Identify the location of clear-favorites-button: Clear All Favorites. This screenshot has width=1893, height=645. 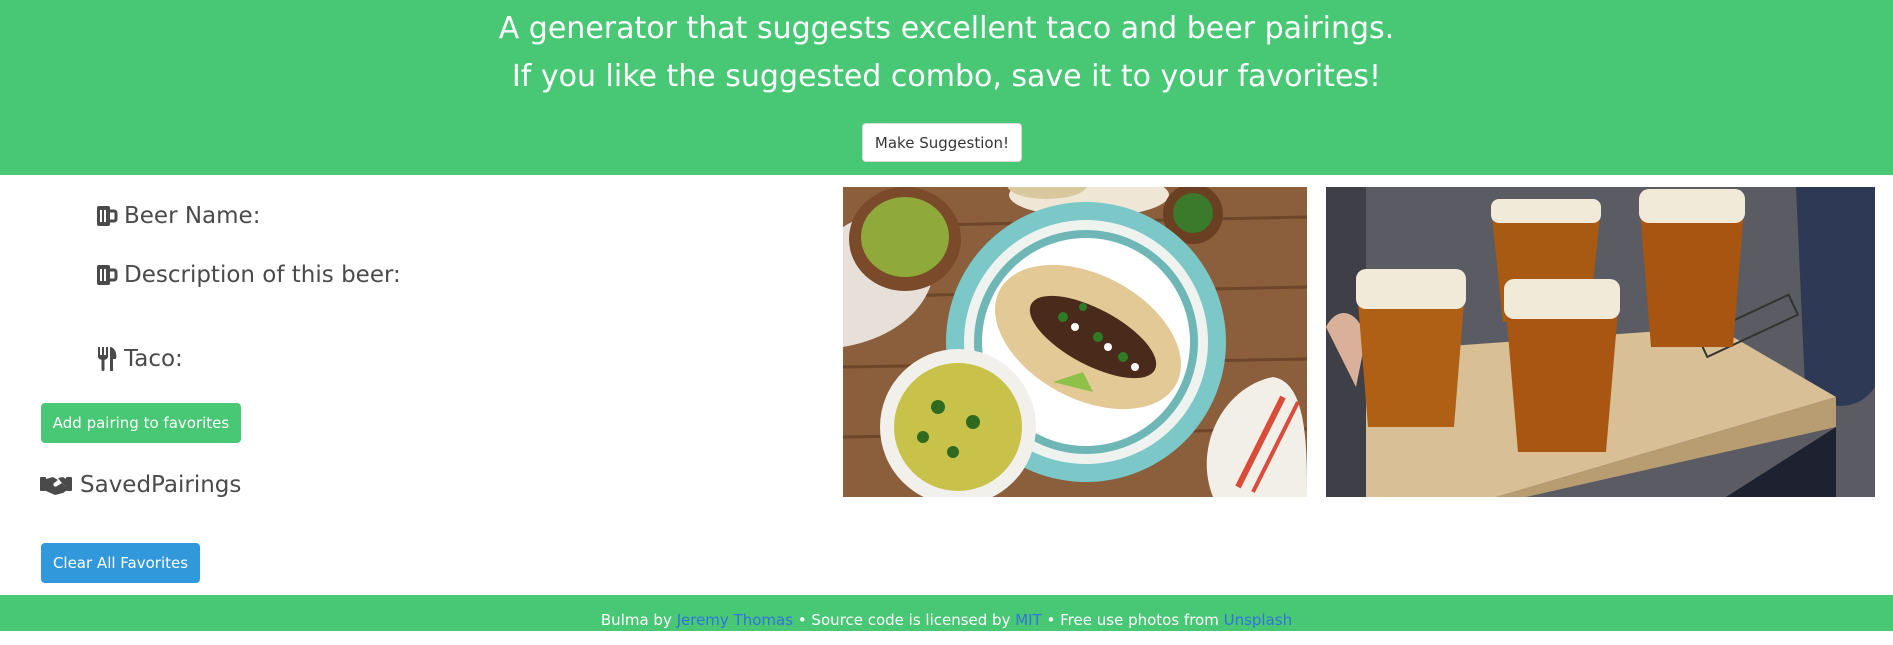
(120, 563).